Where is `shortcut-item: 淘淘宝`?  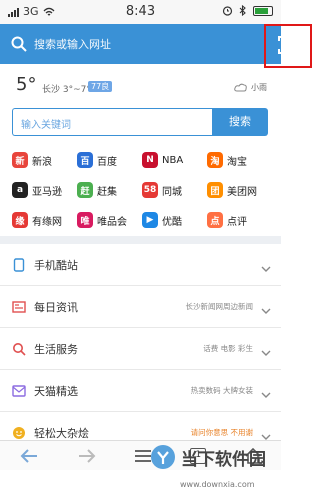
shortcut-item: 淘淘宝 is located at coordinates (239, 160).